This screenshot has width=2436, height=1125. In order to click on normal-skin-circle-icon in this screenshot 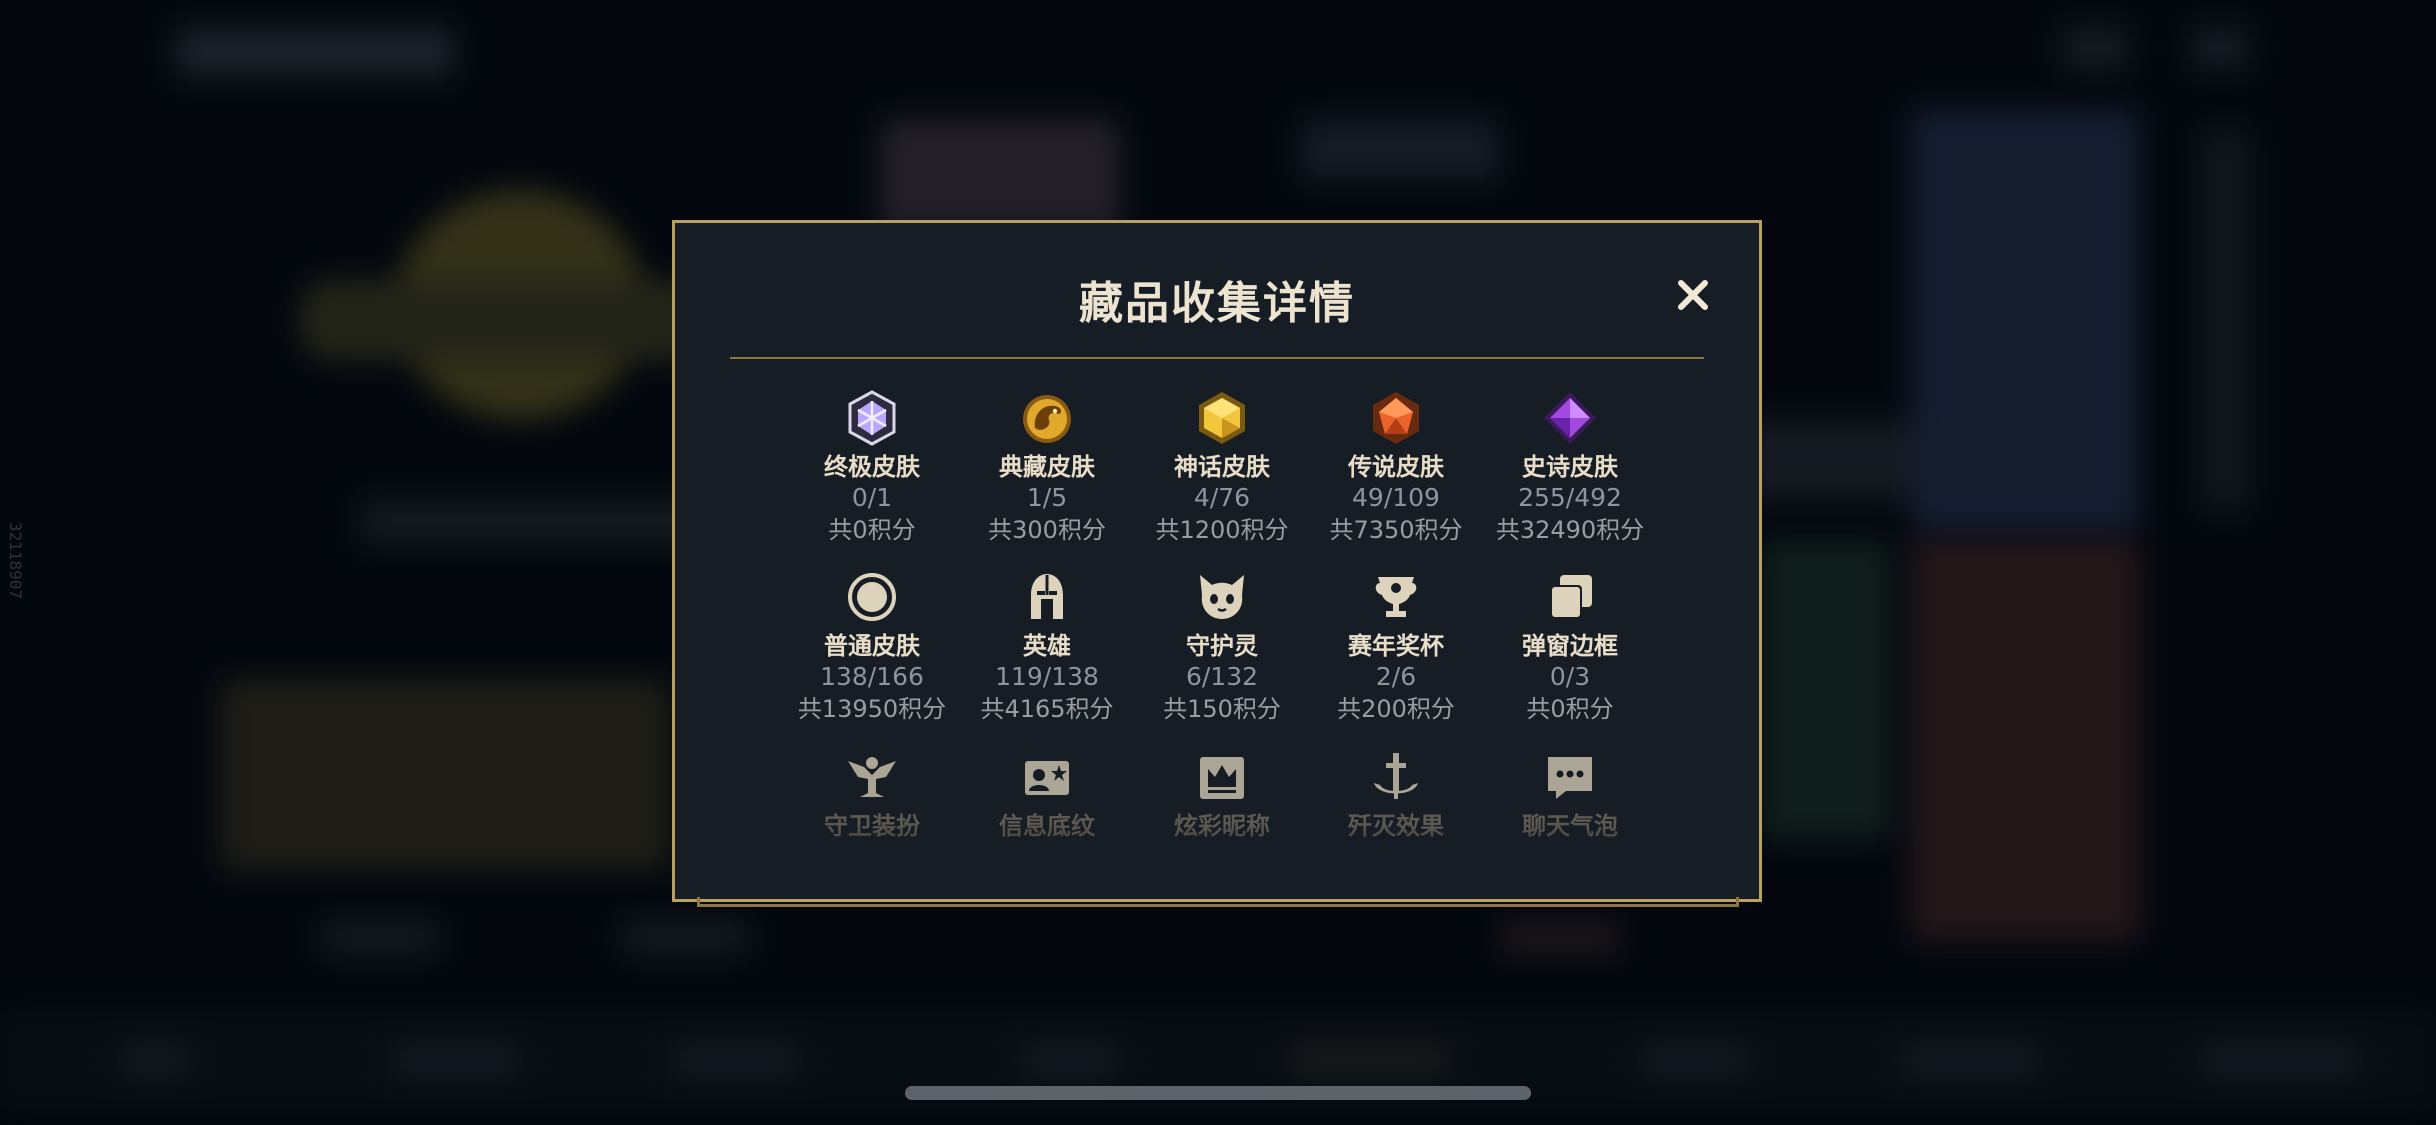, I will do `click(872, 597)`.